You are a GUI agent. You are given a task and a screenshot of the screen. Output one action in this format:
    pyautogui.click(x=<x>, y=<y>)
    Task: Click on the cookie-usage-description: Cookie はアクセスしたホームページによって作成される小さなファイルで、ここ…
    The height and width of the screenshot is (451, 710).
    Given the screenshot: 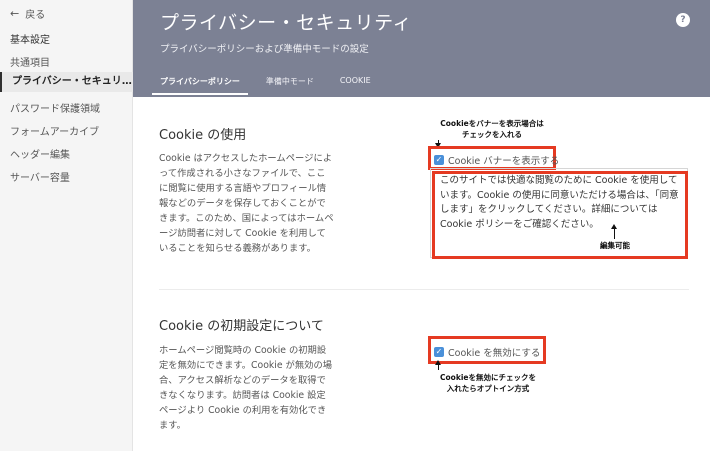 What is the action you would take?
    pyautogui.click(x=246, y=203)
    